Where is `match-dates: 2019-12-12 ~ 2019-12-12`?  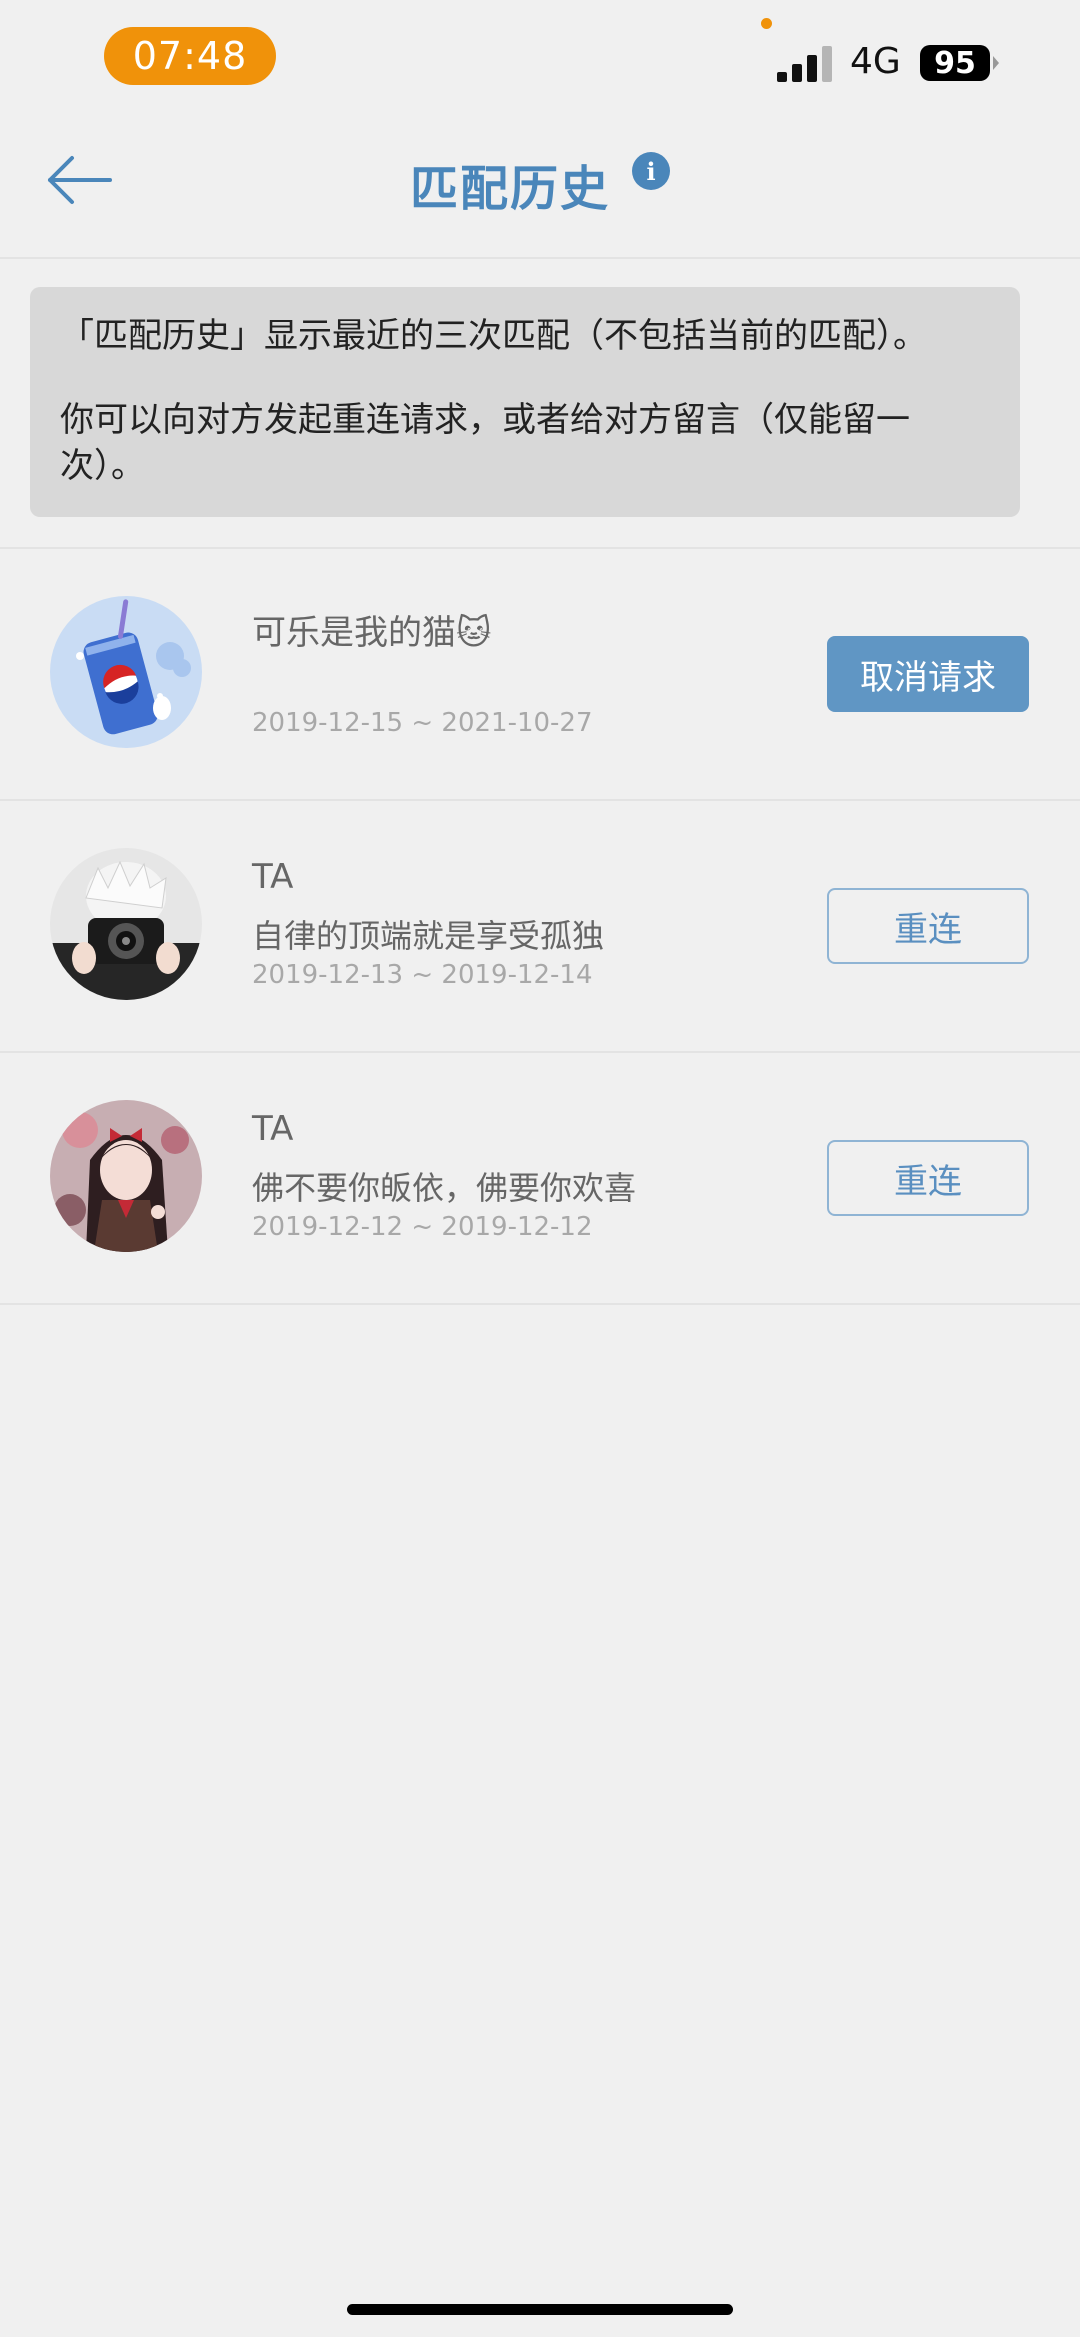
match-dates: 2019-12-12 ~ 2019-12-12 is located at coordinates (422, 1227).